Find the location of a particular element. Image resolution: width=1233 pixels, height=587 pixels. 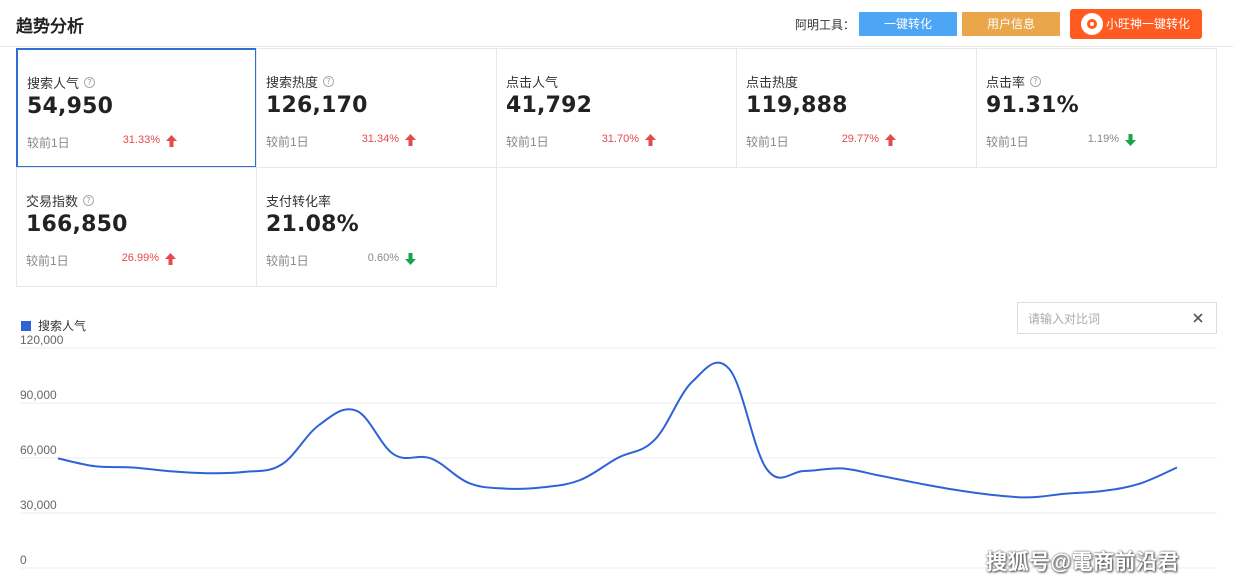

metric-title: 交易指数? is located at coordinates (60, 200).